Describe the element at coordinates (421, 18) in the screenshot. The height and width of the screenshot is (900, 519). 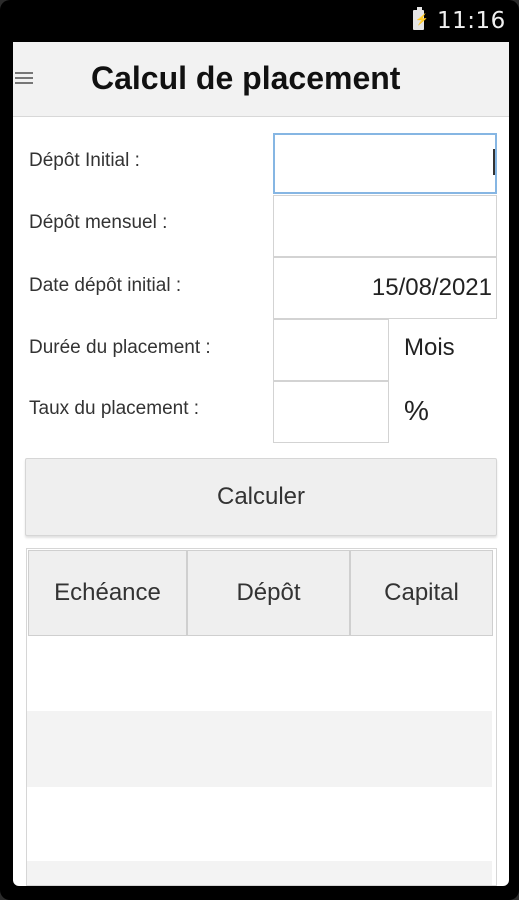
I see `battery-charging-icon: ⚡` at that location.